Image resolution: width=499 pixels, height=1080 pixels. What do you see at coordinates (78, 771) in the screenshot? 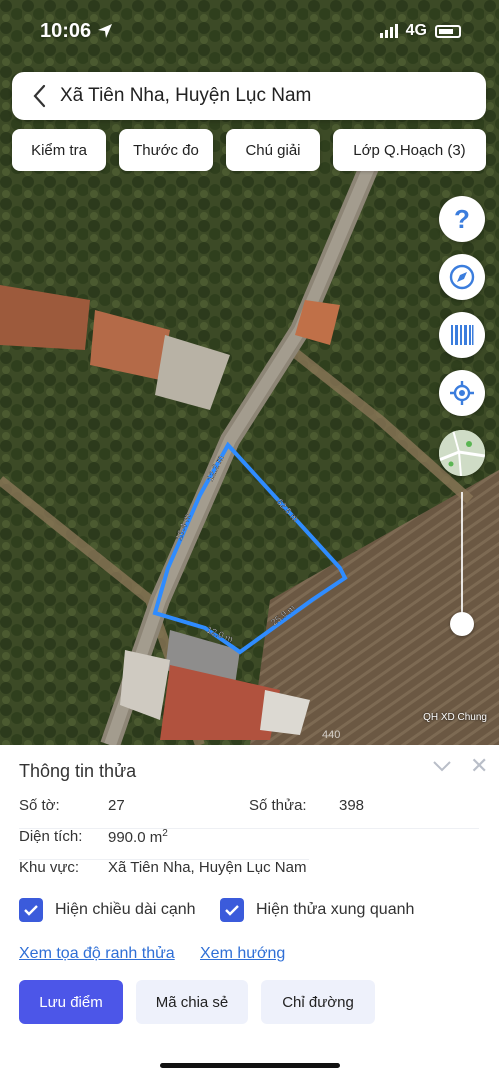
I see `sheet-title: Thông tin thửa` at bounding box center [78, 771].